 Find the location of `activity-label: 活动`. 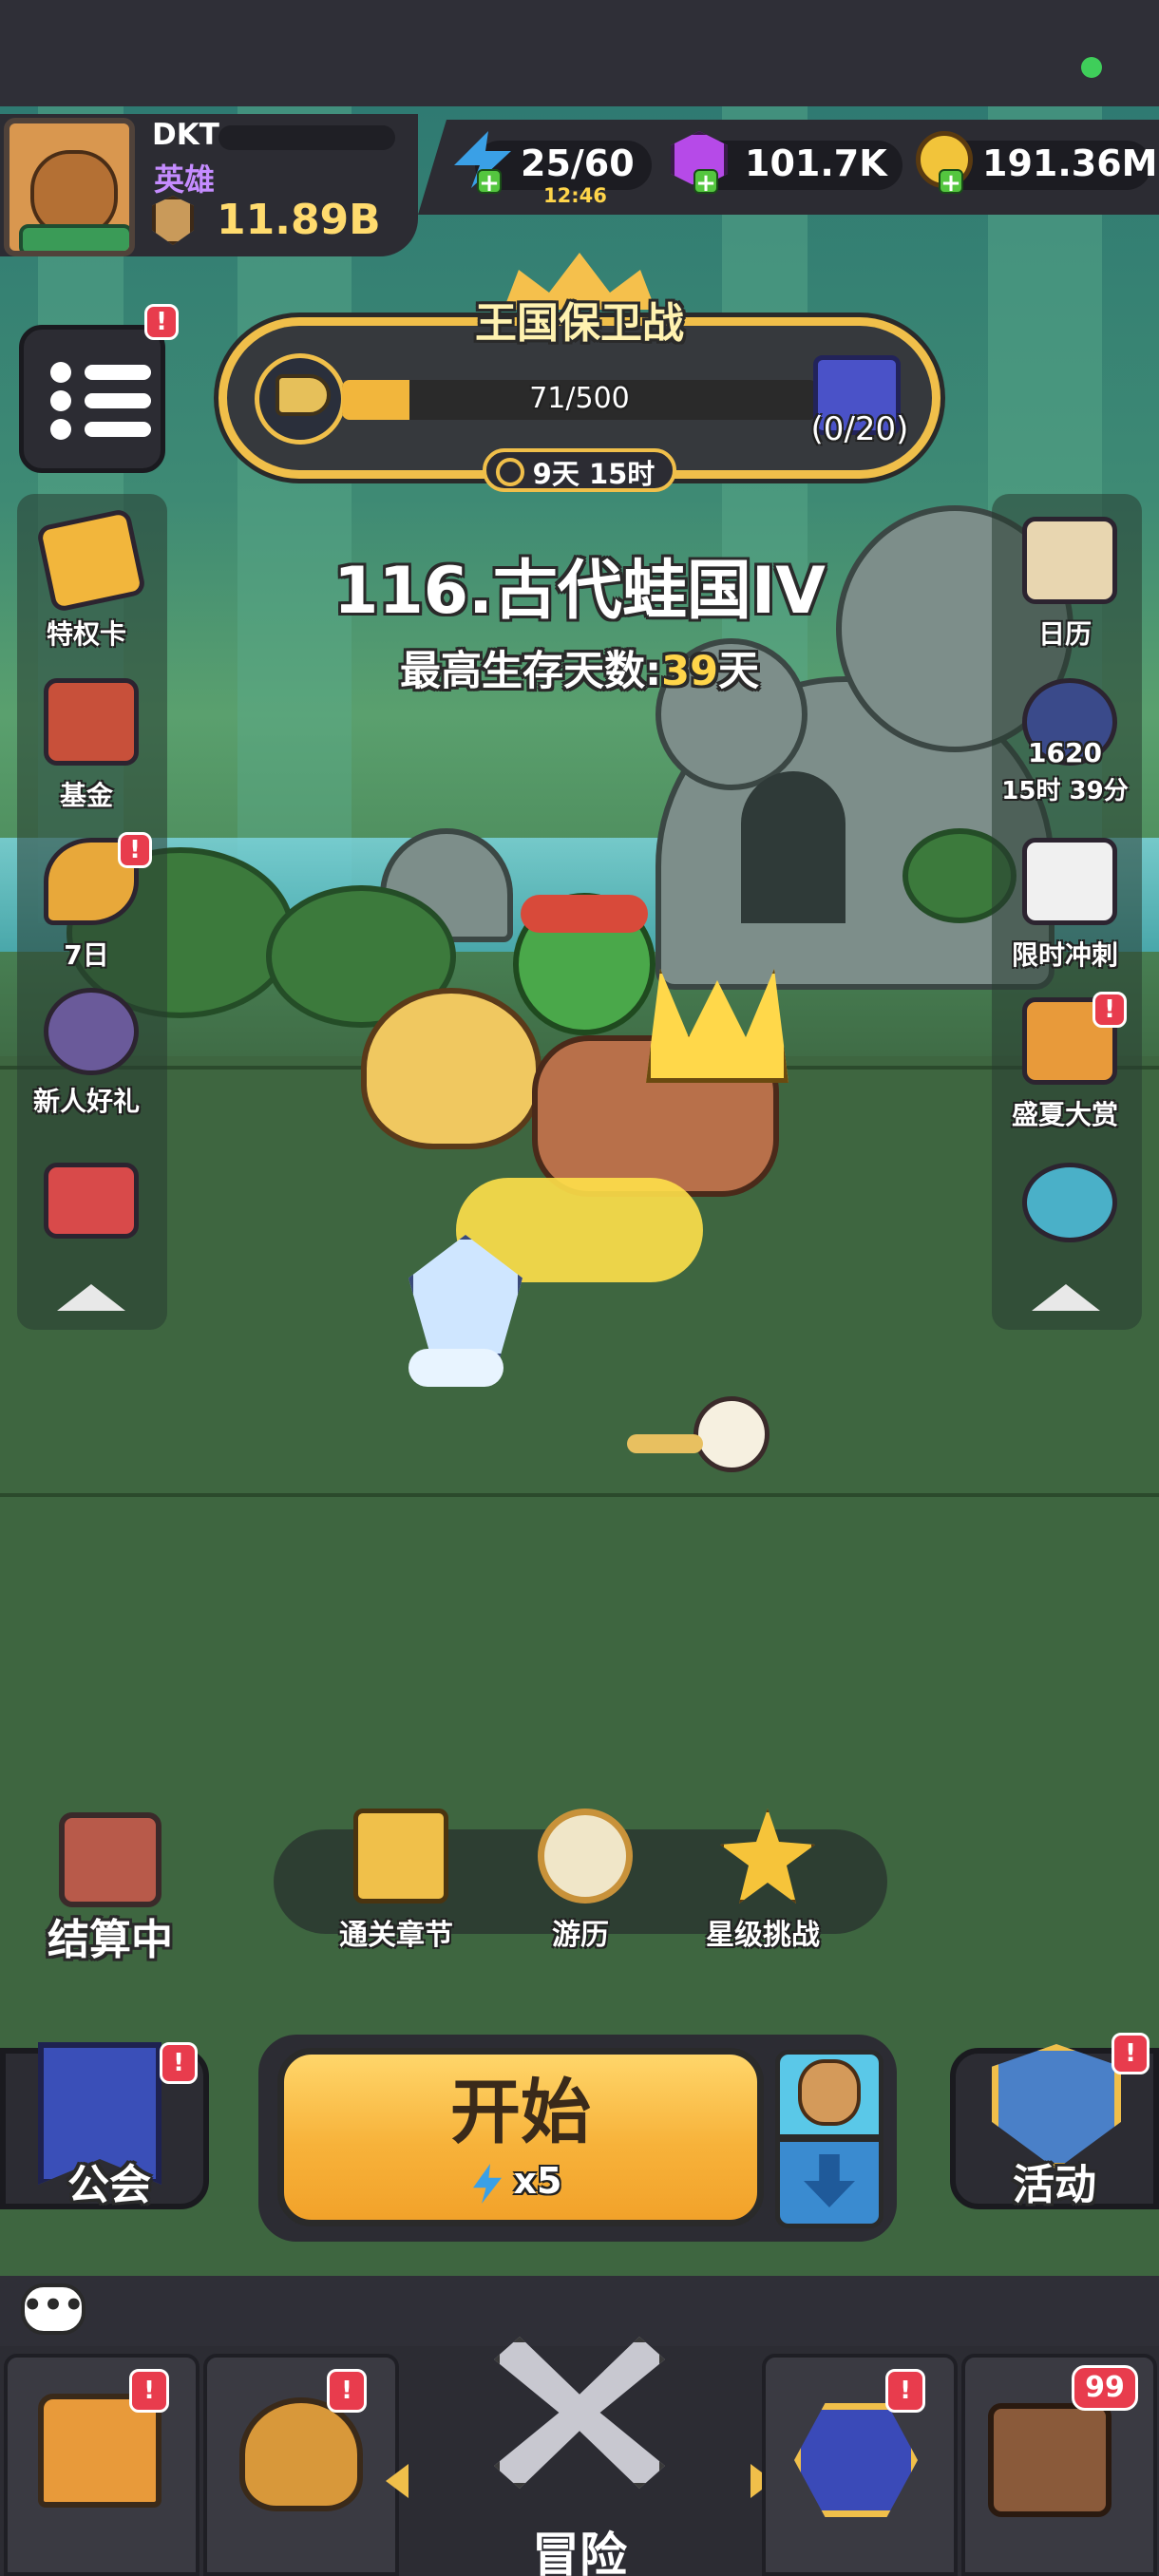

activity-label: 活动 is located at coordinates (1054, 2185).